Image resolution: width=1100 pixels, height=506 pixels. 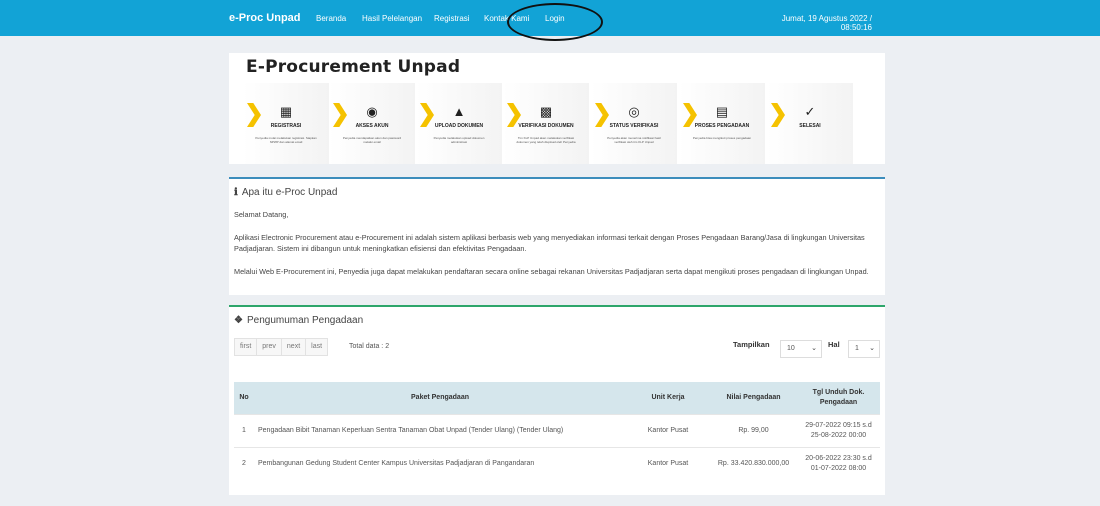 What do you see at coordinates (751, 344) in the screenshot?
I see `tampilkan-label: Tampilkan` at bounding box center [751, 344].